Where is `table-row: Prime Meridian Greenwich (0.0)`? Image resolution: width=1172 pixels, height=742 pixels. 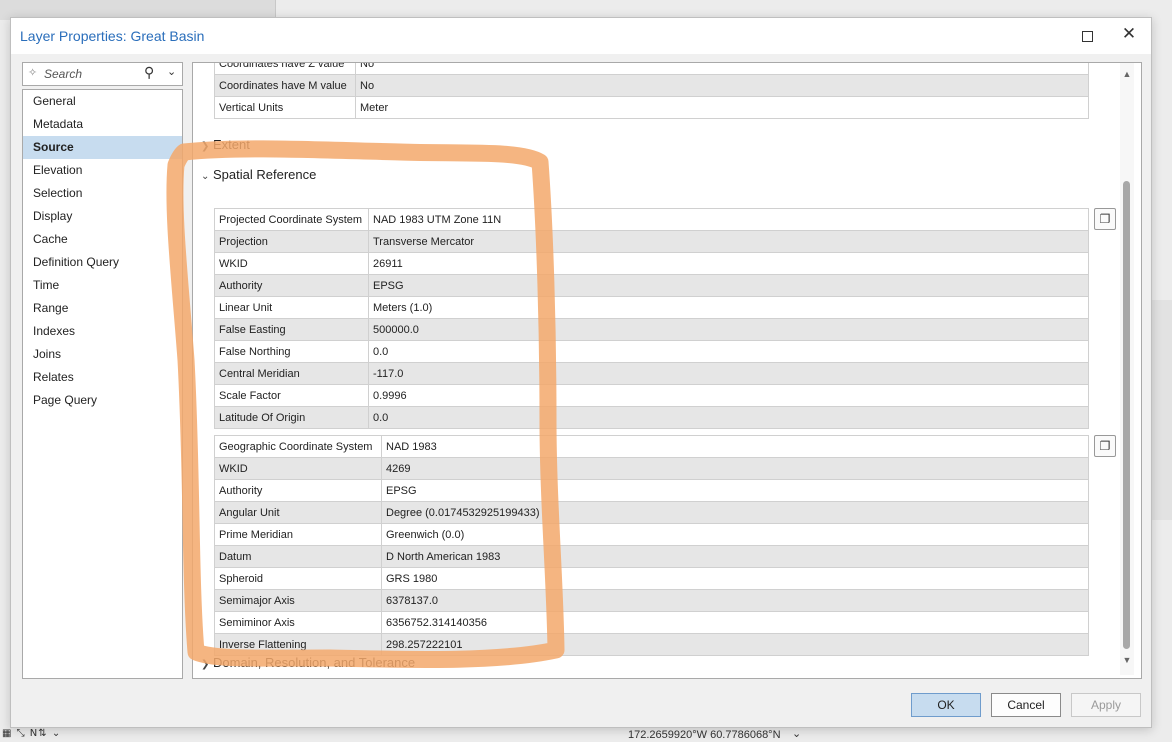 table-row: Prime Meridian Greenwich (0.0) is located at coordinates (651, 534).